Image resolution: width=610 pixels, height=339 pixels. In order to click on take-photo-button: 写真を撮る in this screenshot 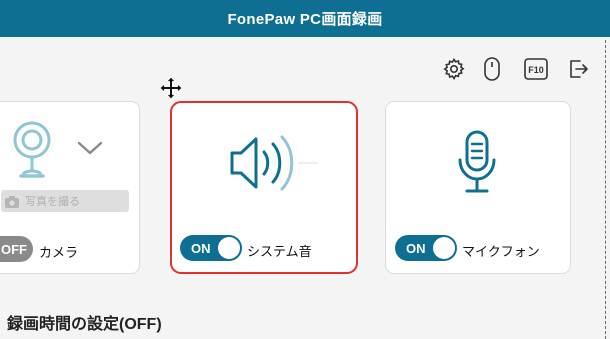, I will do `click(65, 201)`.